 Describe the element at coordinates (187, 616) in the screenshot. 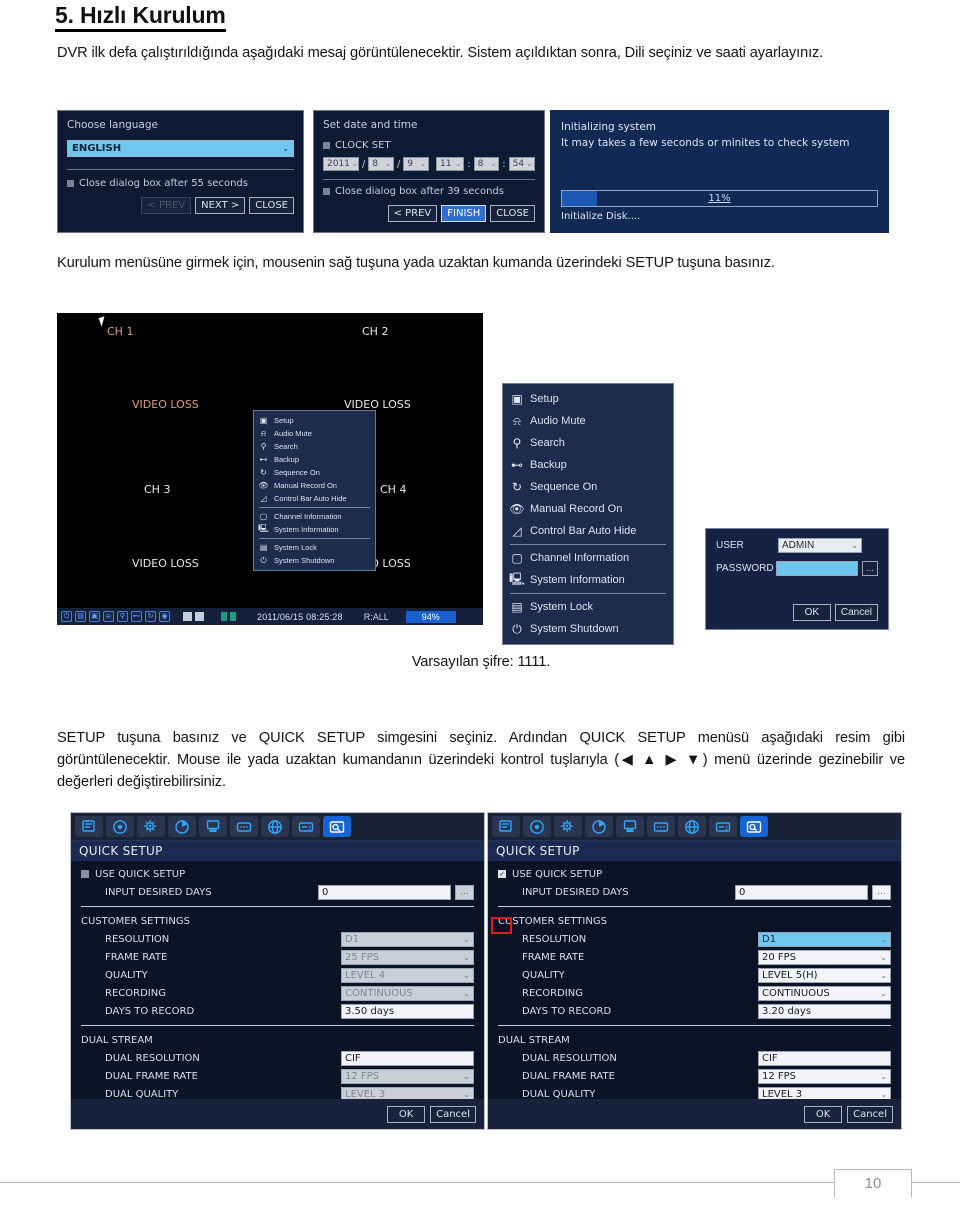

I see `layout-single-icon` at that location.